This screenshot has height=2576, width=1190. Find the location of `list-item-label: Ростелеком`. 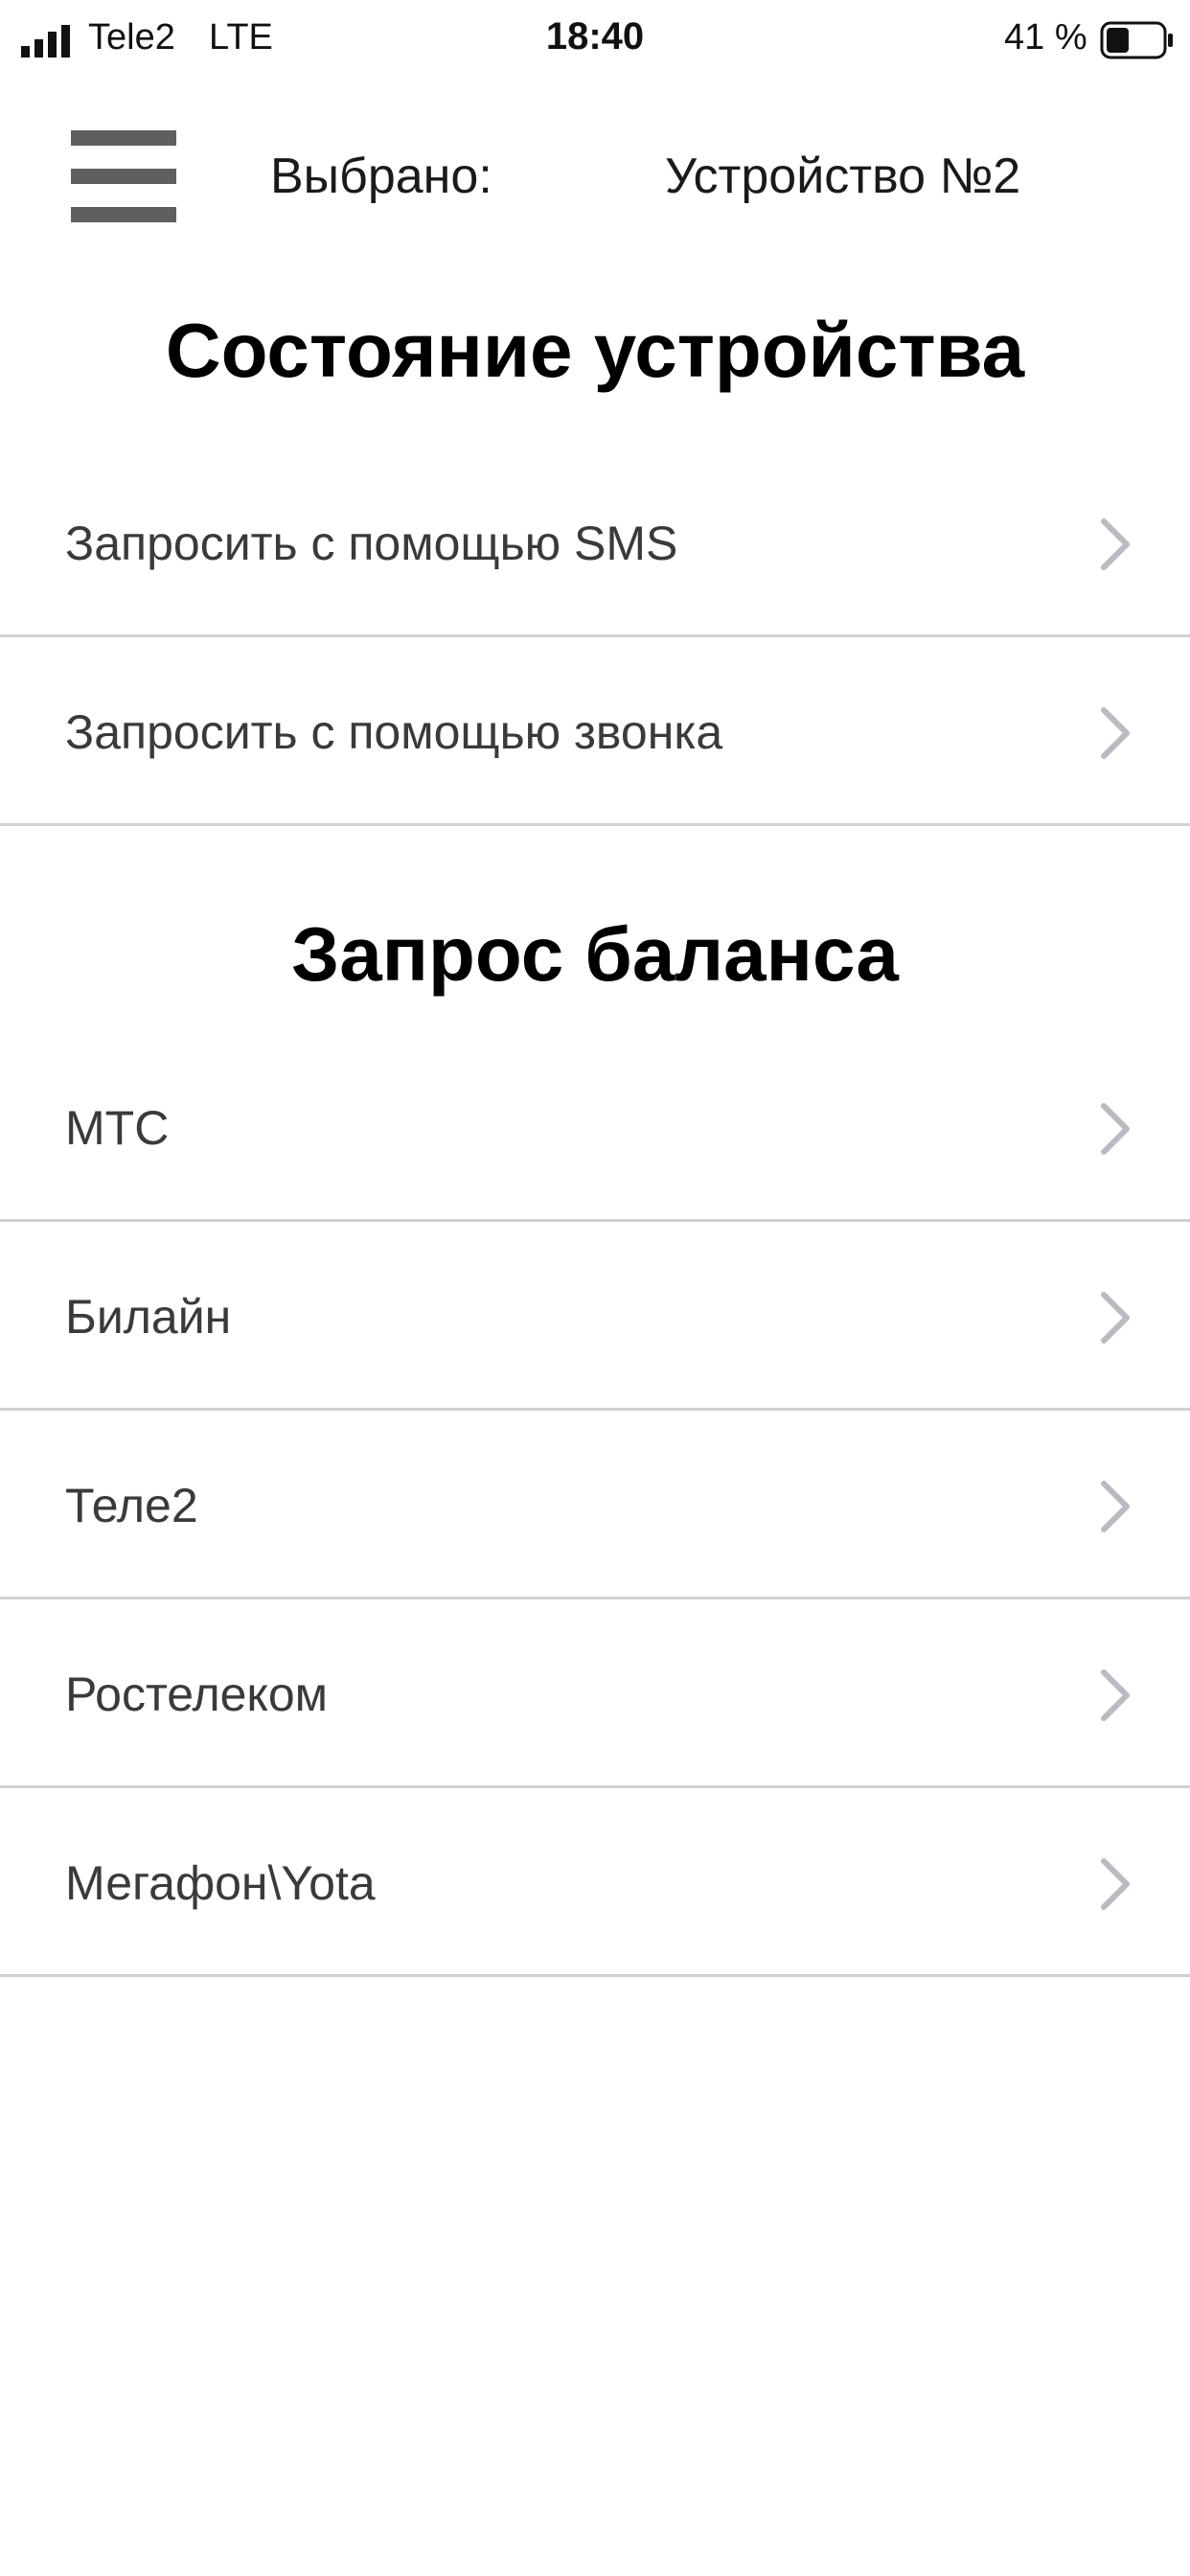

list-item-label: Ростелеком is located at coordinates (197, 1694).